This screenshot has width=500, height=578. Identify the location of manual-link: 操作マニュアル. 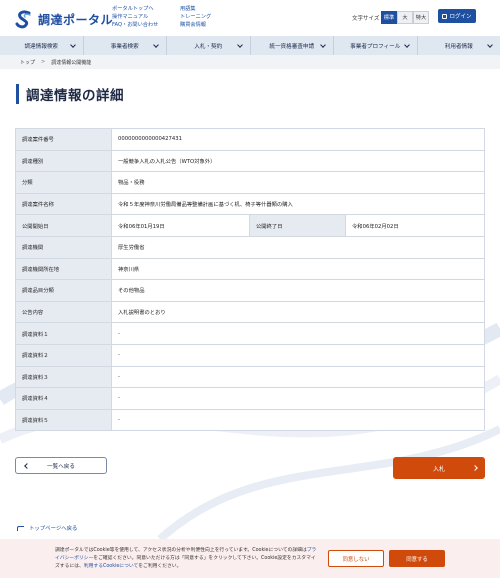
(135, 17).